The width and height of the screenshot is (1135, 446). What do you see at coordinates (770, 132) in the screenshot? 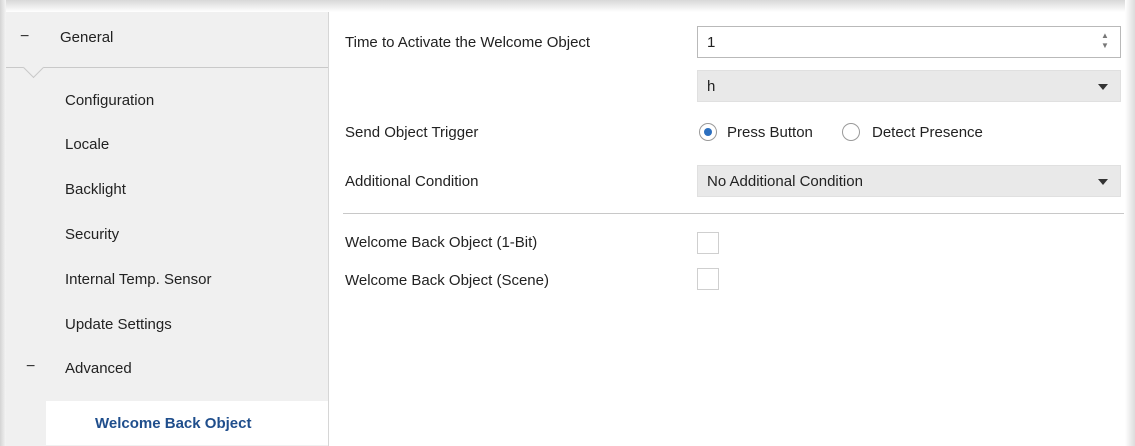
I see `radio-press-button-label: Press Button` at bounding box center [770, 132].